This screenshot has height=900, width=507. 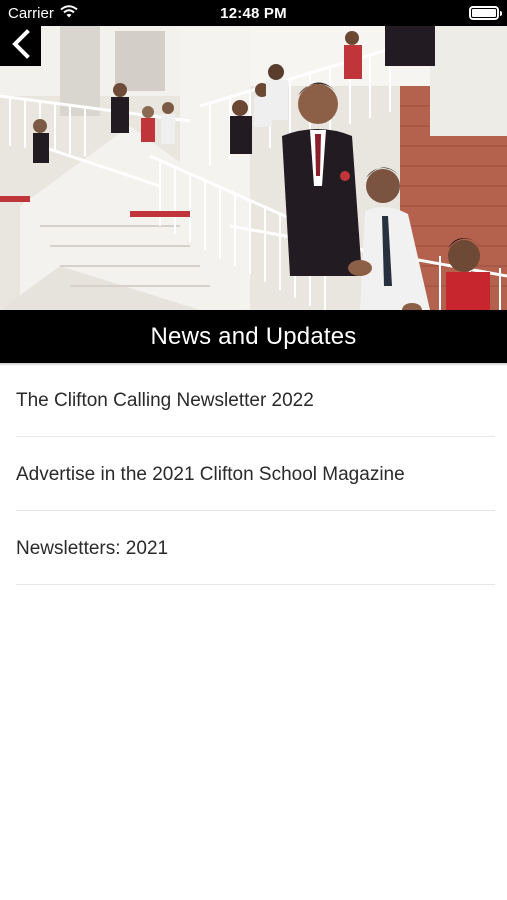 What do you see at coordinates (88, 13) in the screenshot?
I see `status-left: Carrier` at bounding box center [88, 13].